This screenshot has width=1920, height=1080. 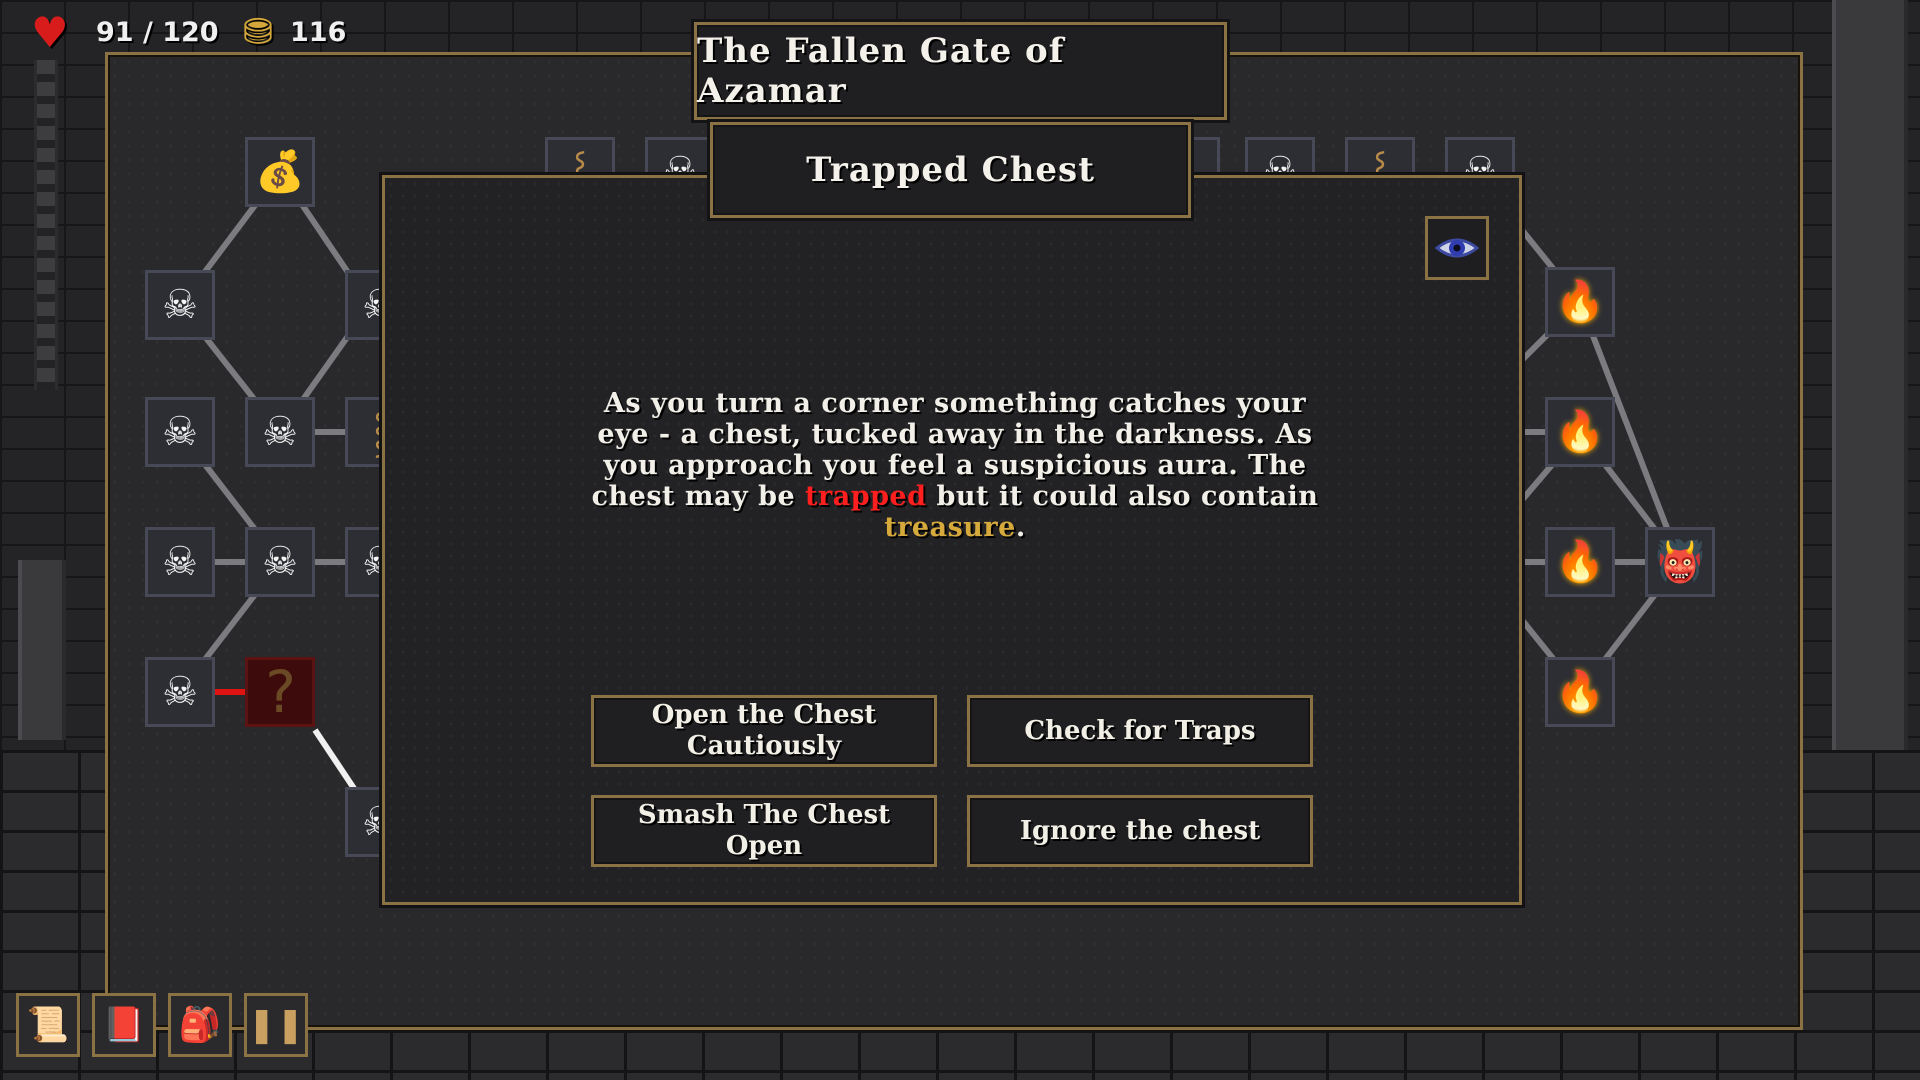 I want to click on open-chest-cautiously-button: Open the Chest Cautiously, so click(x=764, y=731).